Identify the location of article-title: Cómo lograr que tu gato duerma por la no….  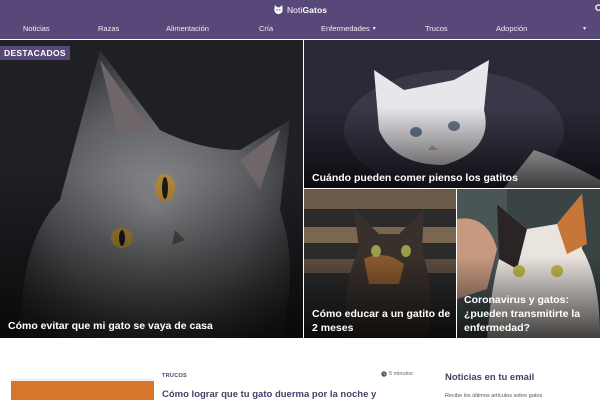
(269, 394).